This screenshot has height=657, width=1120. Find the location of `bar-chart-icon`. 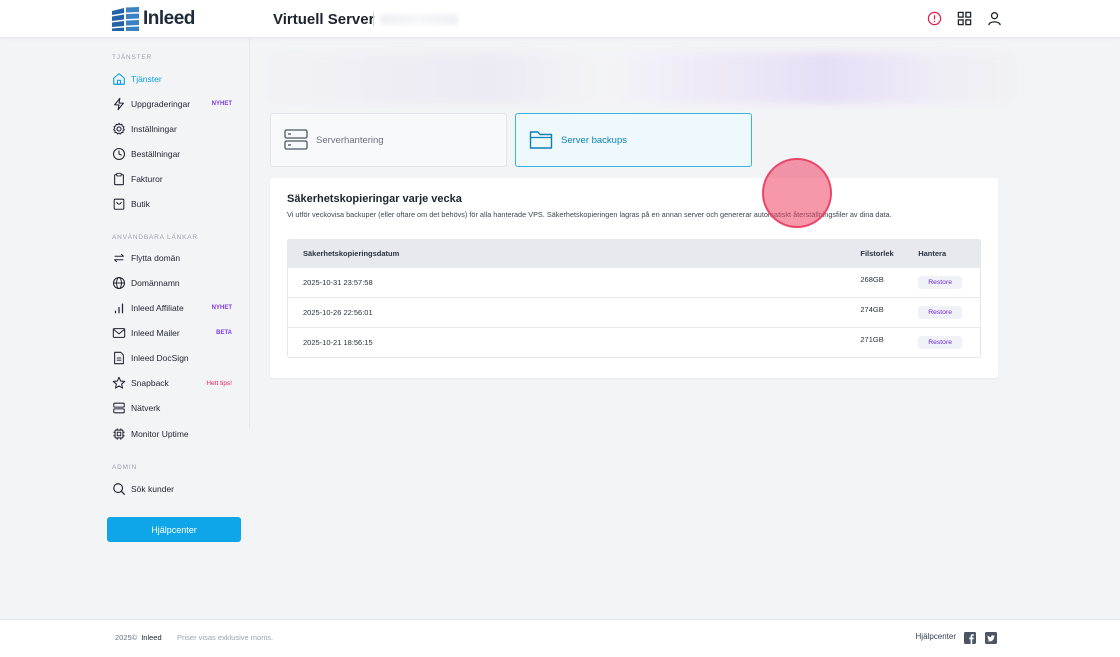

bar-chart-icon is located at coordinates (119, 308).